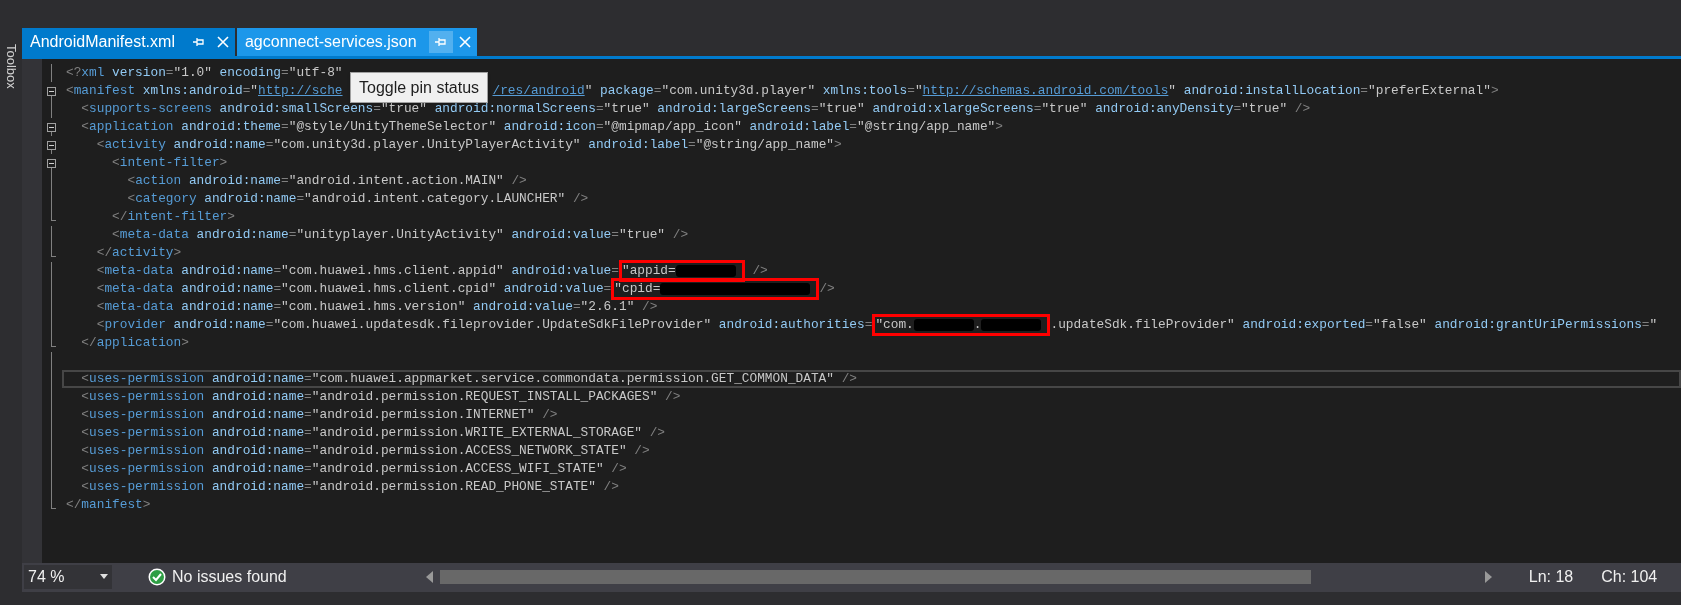  I want to click on code-text: /res/android" package="com.unity3d.player" xmlns:tools="http://schemas.android.com/tools" android:installLocation="preferExternal">, so click(995, 91).